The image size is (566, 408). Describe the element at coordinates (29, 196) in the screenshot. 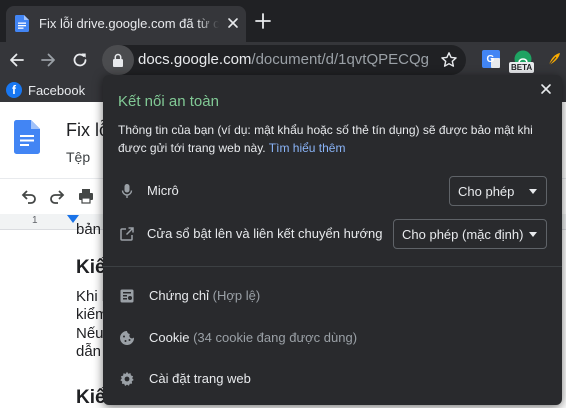

I see `undo-icon` at that location.